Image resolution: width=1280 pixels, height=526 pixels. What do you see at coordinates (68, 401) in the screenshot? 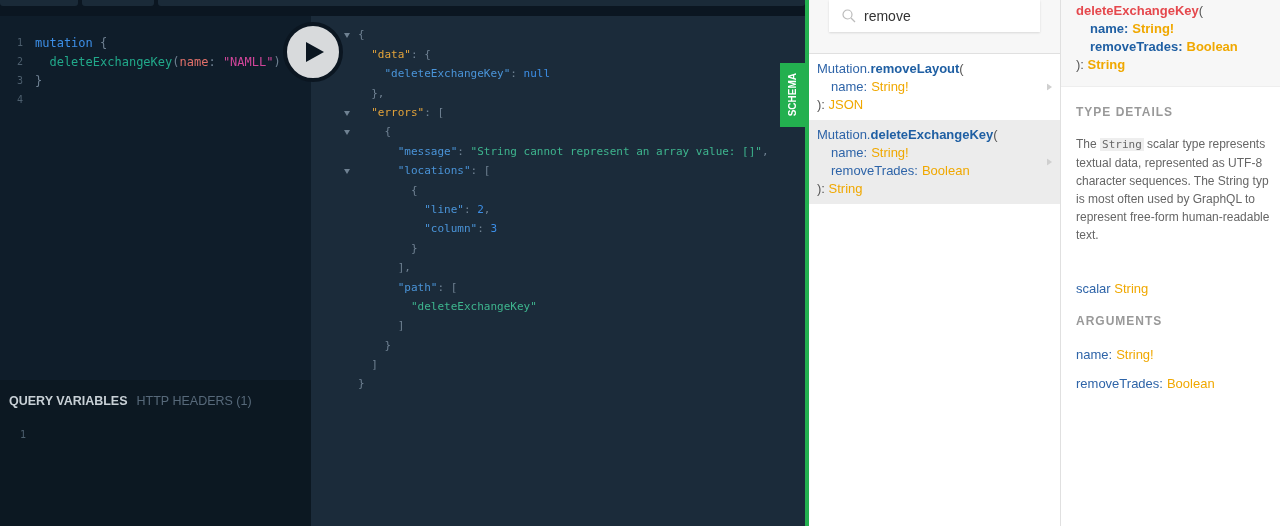
I see `pane-tab: QUERY VARIABLES` at bounding box center [68, 401].